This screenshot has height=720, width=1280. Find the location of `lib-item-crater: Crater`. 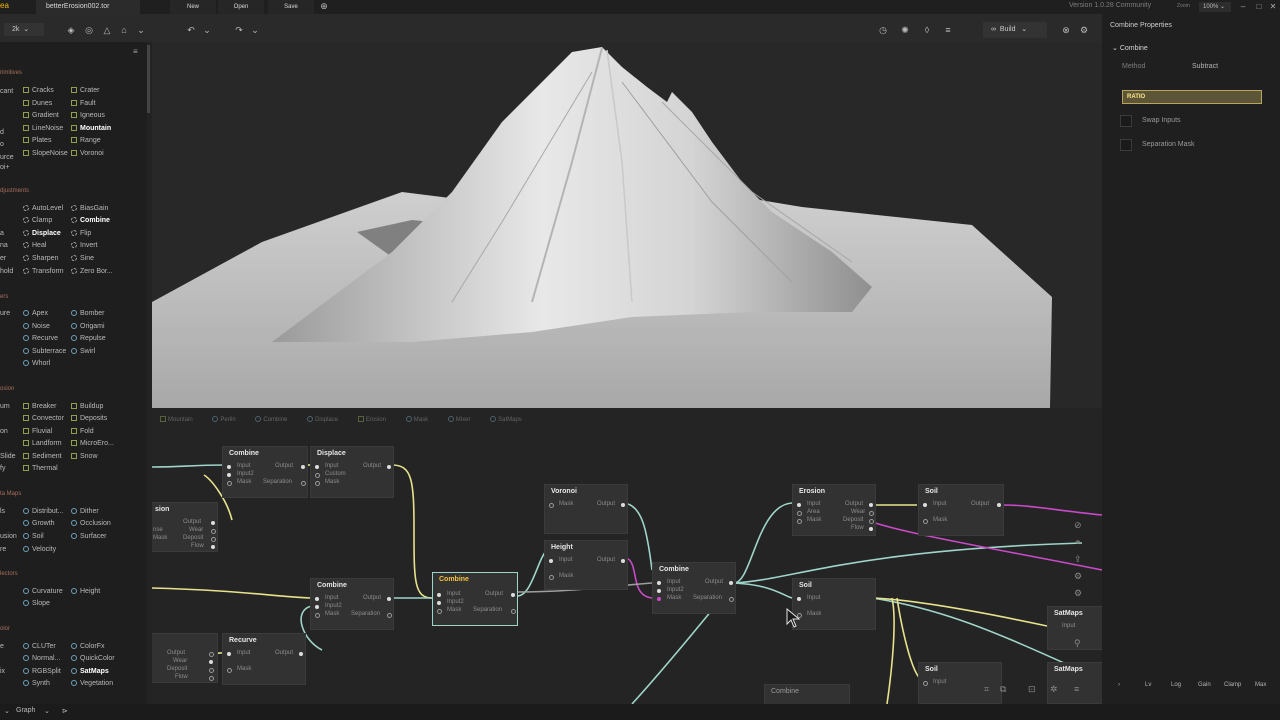

lib-item-crater: Crater is located at coordinates (85, 90).